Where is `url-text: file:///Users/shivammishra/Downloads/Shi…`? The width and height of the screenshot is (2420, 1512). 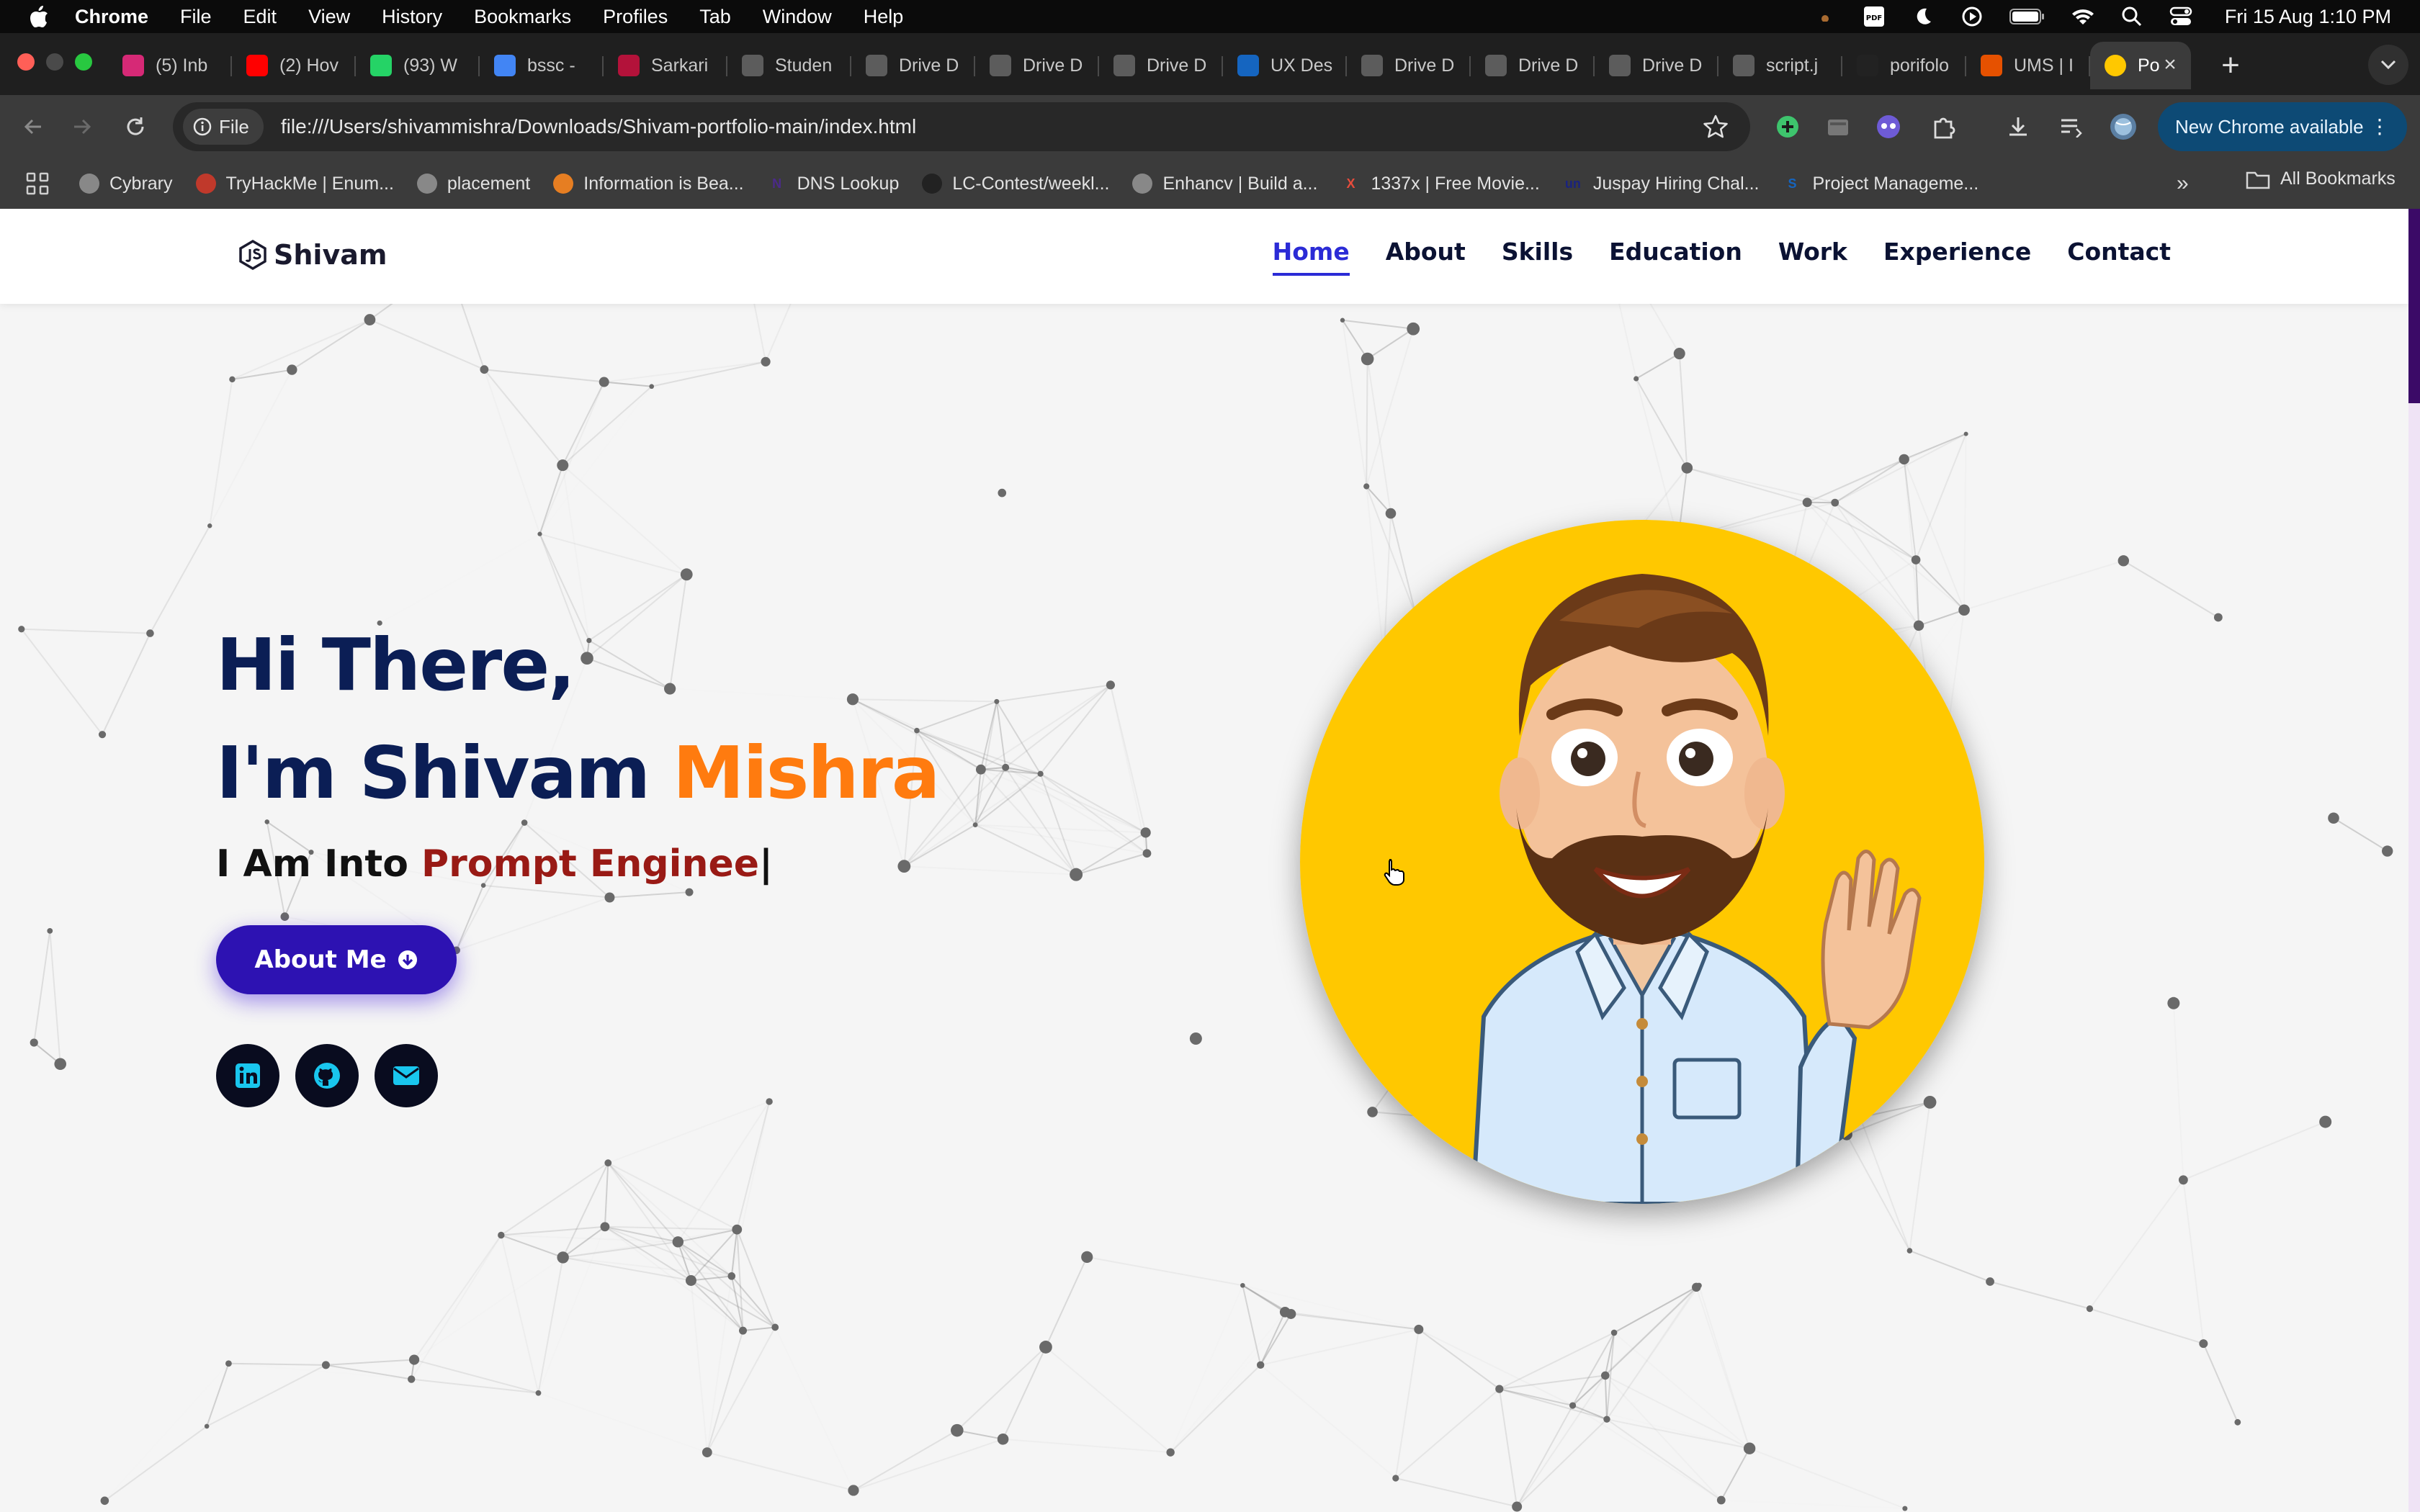 url-text: file:///Users/shivammishra/Downloads/Shi… is located at coordinates (598, 126).